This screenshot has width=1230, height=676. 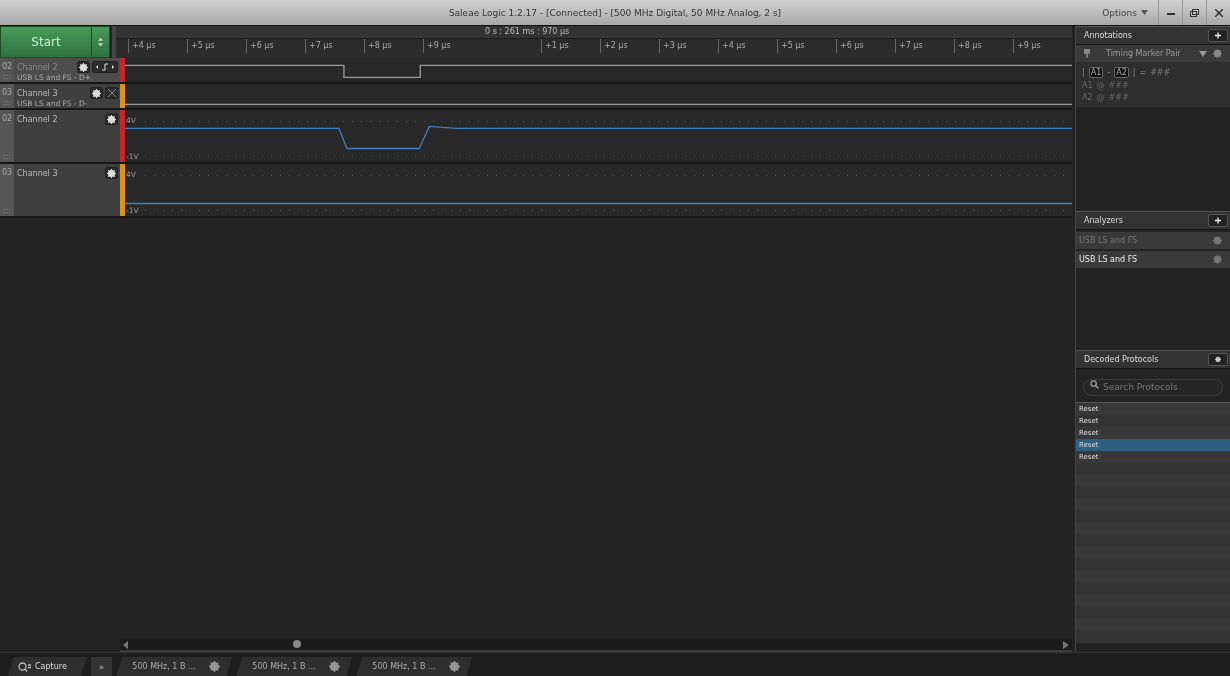 I want to click on pin-icon, so click(x=1087, y=53).